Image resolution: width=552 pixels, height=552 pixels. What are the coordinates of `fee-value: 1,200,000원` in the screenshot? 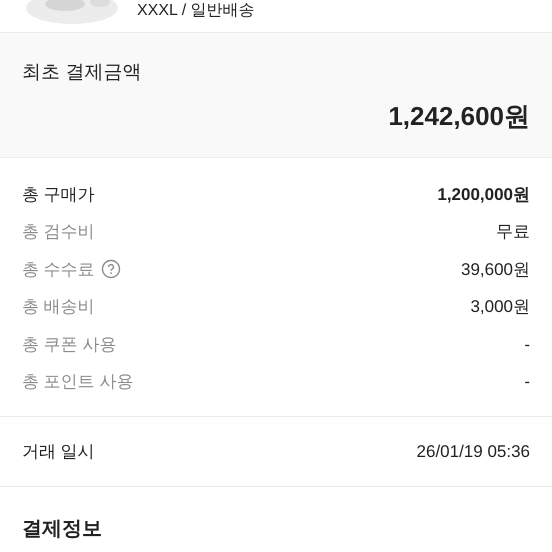 It's located at (483, 195).